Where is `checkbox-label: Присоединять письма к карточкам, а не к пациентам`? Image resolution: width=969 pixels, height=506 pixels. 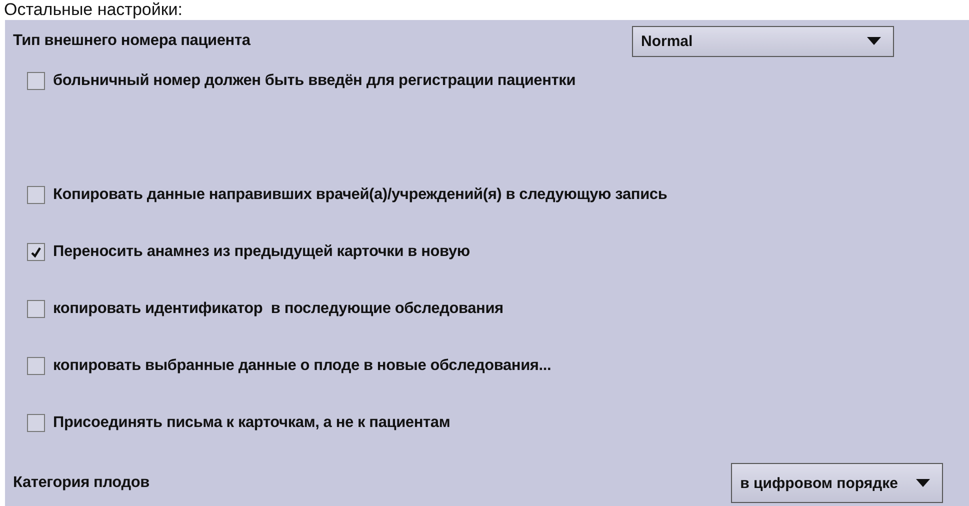 checkbox-label: Присоединять письма к карточкам, а не к пациентам is located at coordinates (251, 423).